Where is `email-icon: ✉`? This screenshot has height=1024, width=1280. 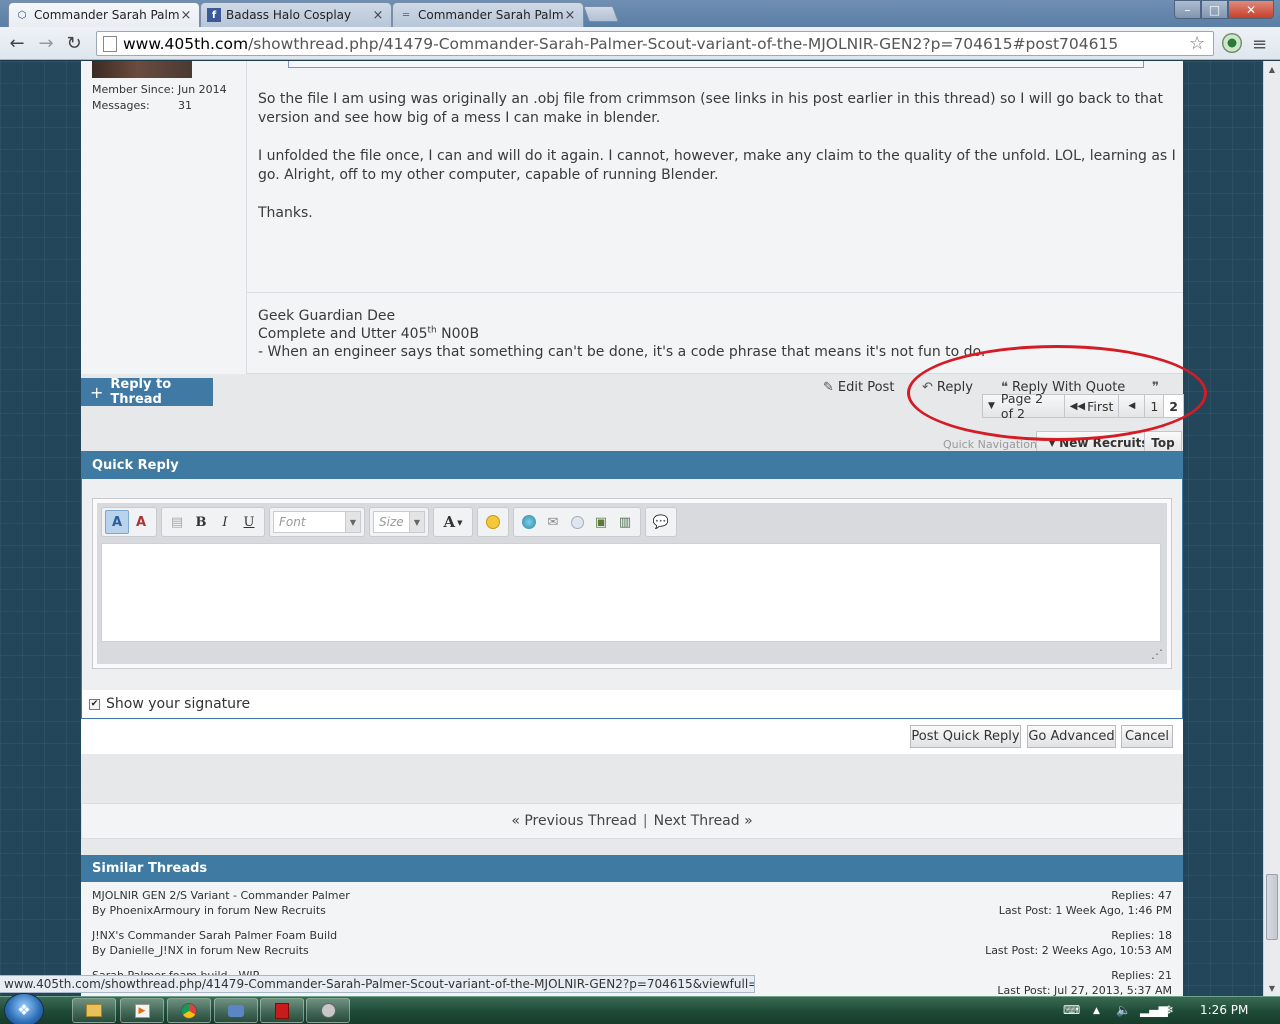 email-icon: ✉ is located at coordinates (553, 522).